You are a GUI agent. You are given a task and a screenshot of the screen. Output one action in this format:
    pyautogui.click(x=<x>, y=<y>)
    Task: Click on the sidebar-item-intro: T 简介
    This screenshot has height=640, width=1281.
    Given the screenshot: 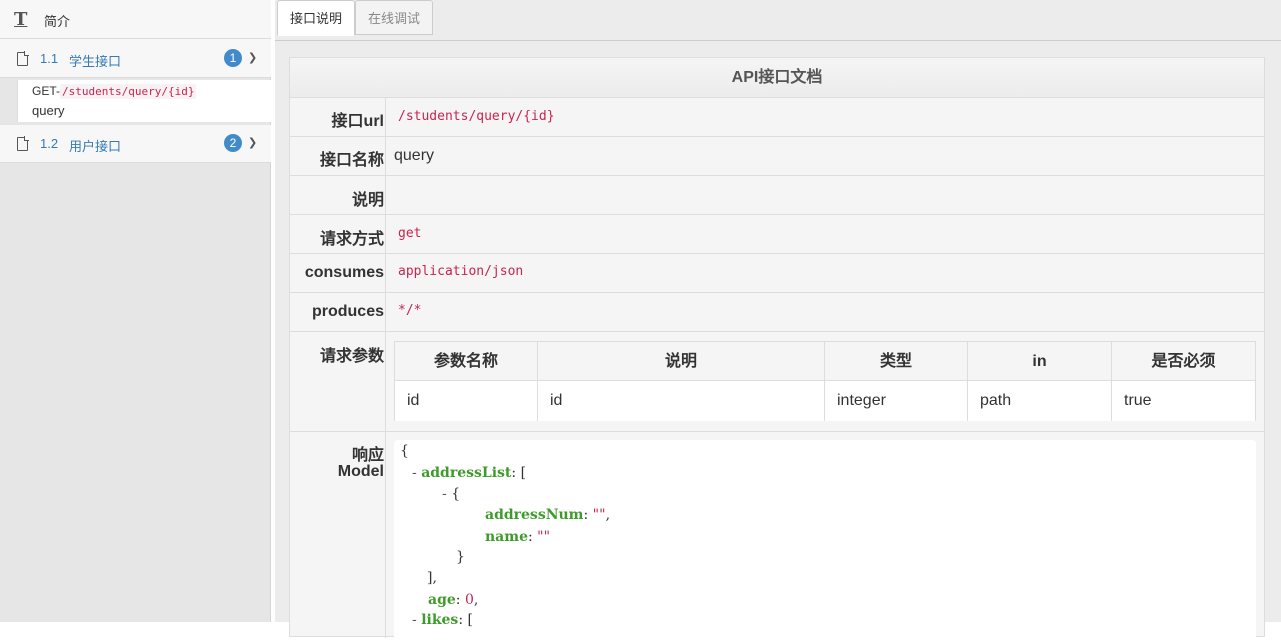 What is the action you would take?
    pyautogui.click(x=135, y=19)
    